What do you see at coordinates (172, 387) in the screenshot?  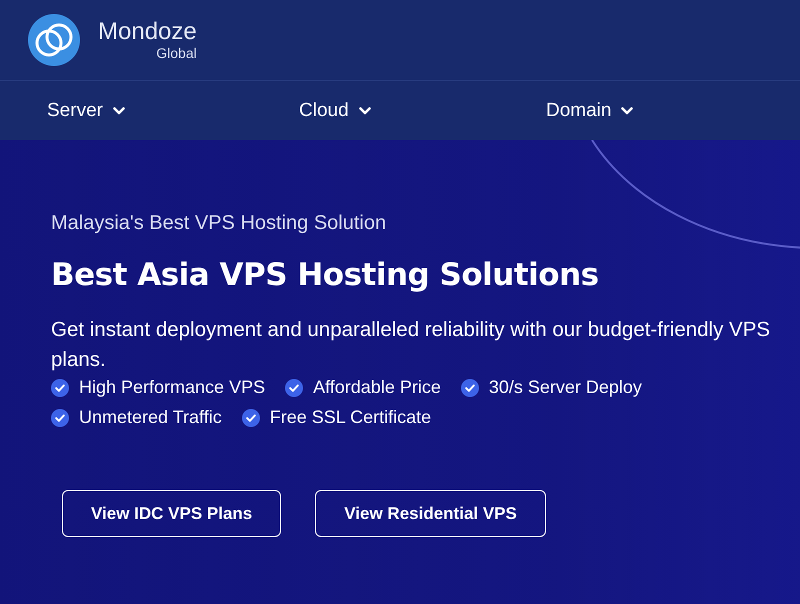 I see `feature-text: High Performance VPS` at bounding box center [172, 387].